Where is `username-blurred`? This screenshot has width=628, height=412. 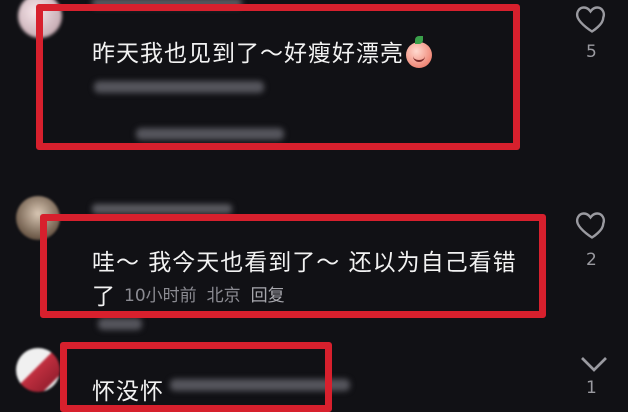 username-blurred is located at coordinates (162, 209).